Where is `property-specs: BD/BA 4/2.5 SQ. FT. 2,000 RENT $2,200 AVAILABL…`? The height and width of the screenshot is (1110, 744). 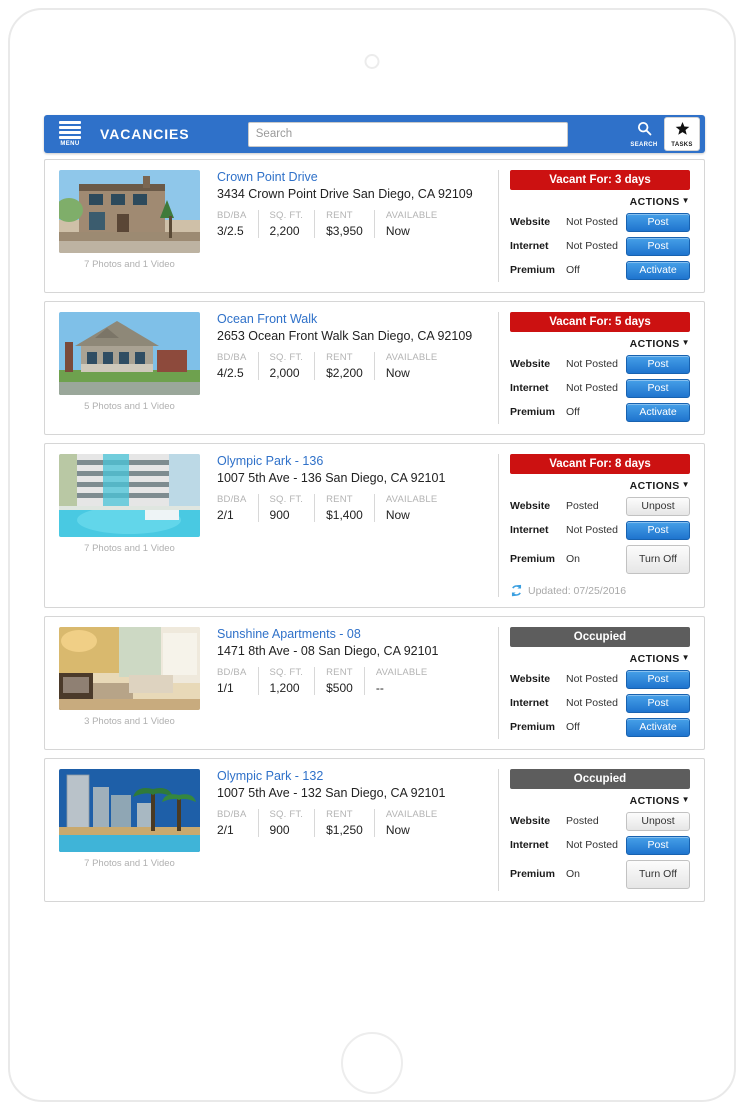
property-specs: BD/BA 4/2.5 SQ. FT. 2,000 RENT $2,200 AVAILABL… is located at coordinates (352, 366).